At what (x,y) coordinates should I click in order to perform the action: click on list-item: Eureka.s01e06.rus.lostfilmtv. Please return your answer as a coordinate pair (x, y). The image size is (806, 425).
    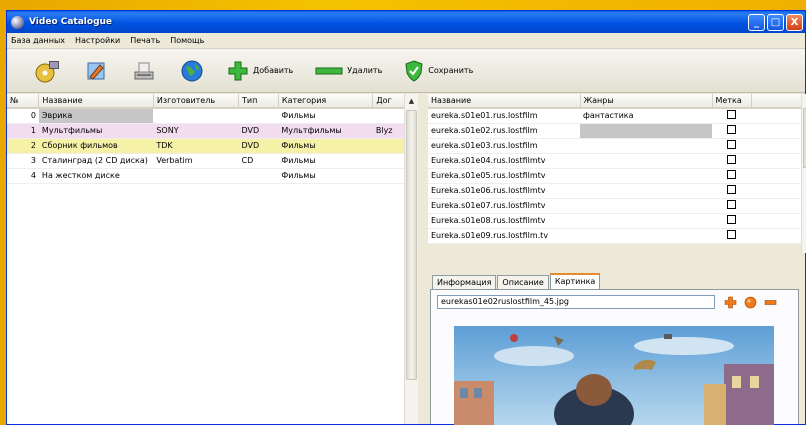
    Looking at the image, I should click on (614, 191).